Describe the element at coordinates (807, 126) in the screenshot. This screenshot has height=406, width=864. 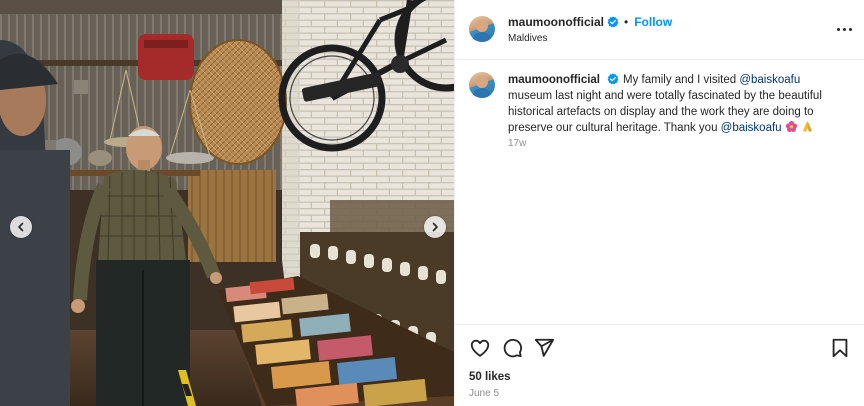
I see `pray-emoji-icon` at that location.